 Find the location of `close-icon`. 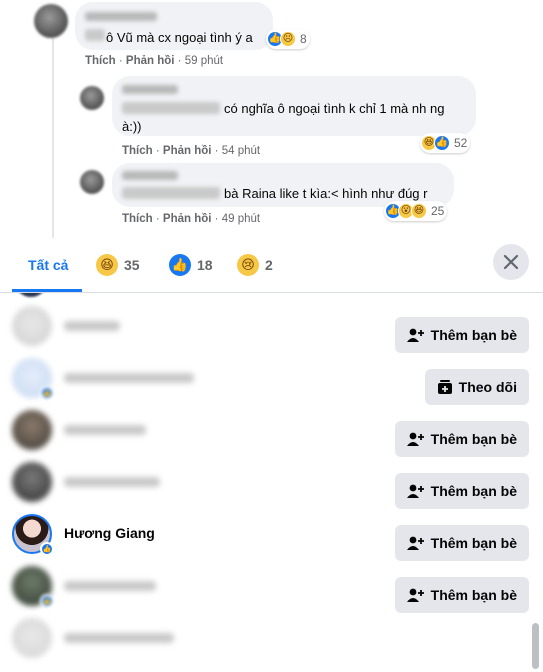

close-icon is located at coordinates (511, 262).